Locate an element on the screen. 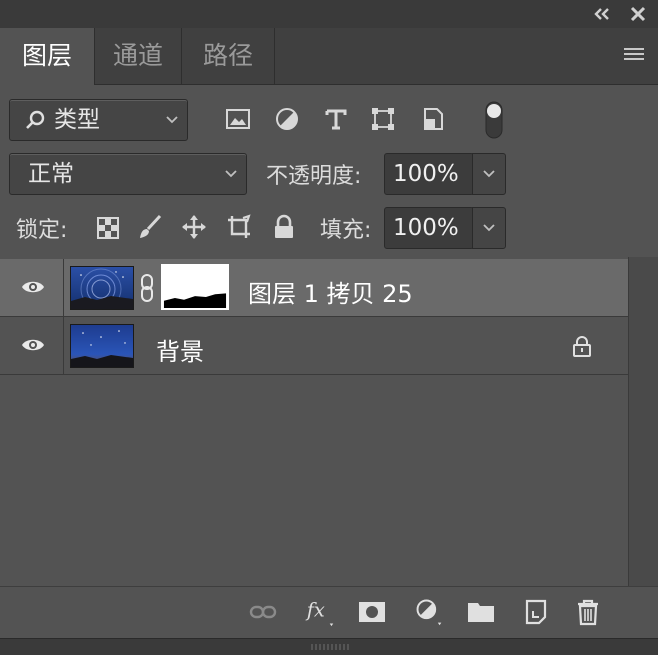  filter-type-label: 类型 is located at coordinates (77, 120).